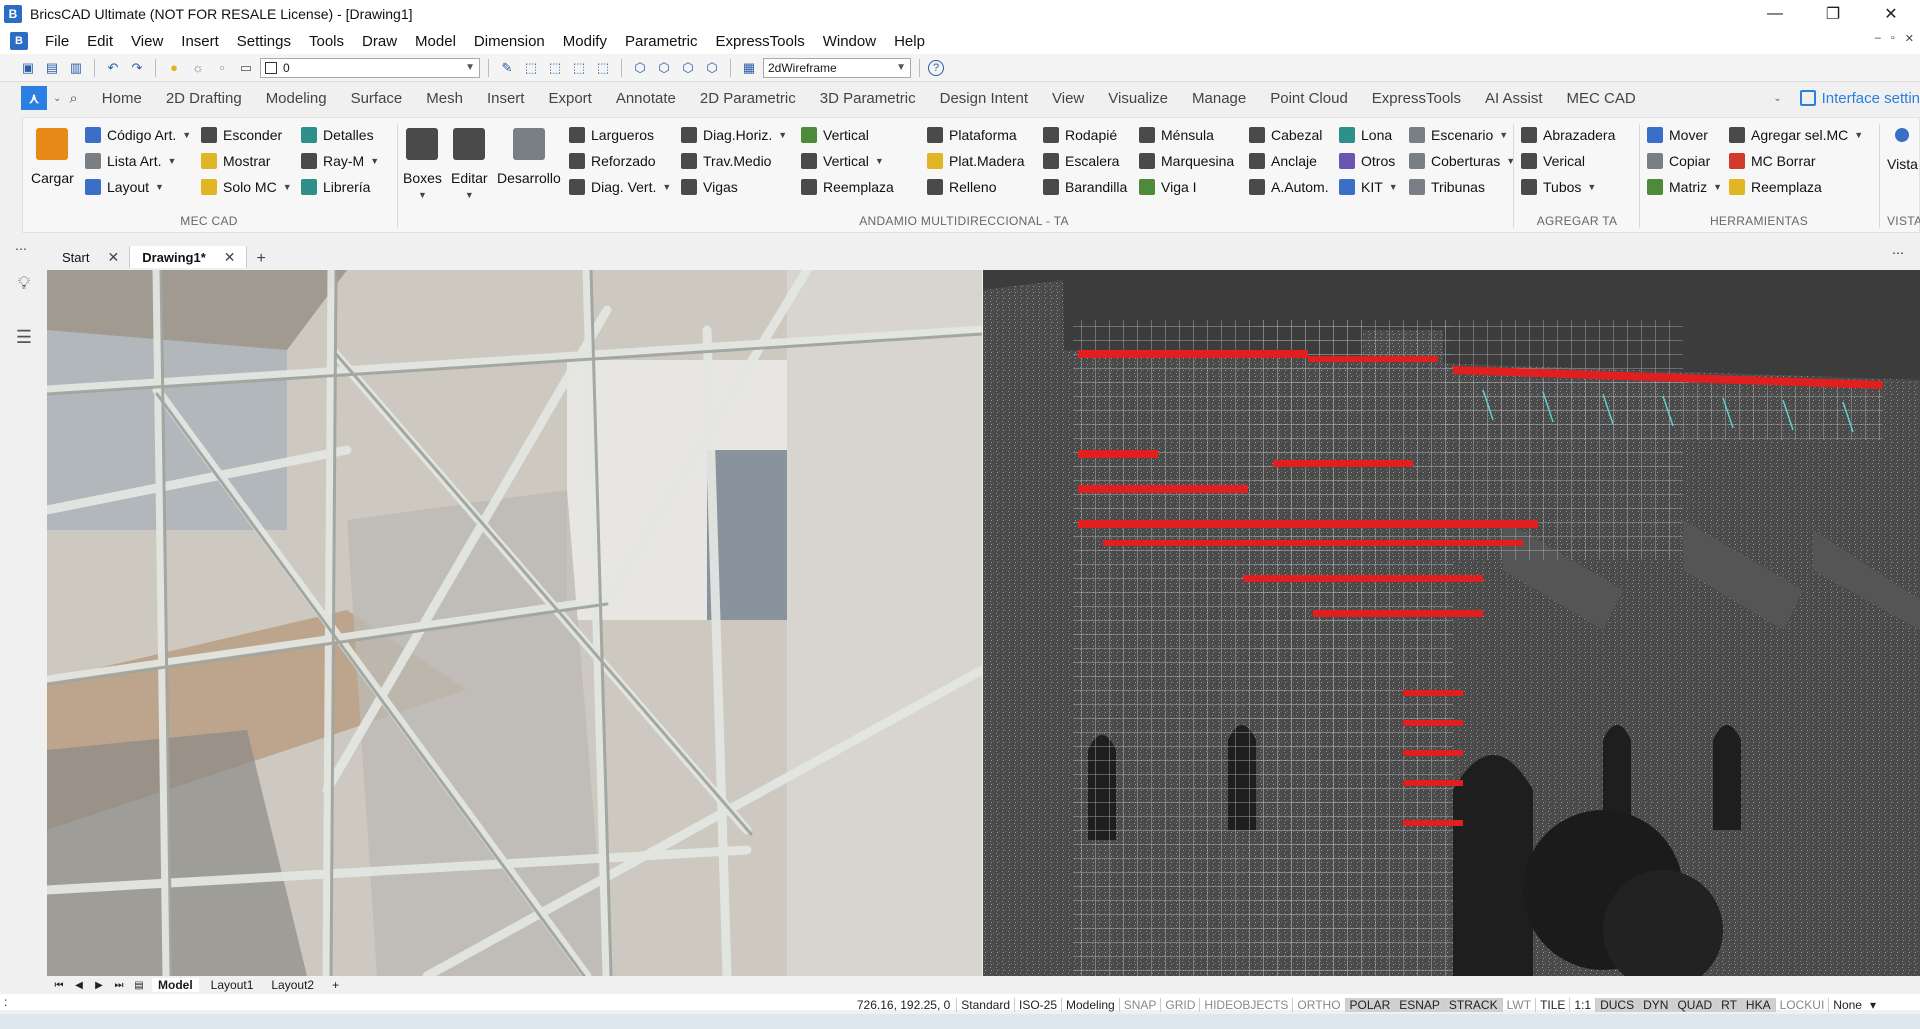 The height and width of the screenshot is (1029, 1920). I want to click on status-hka: HKA, so click(1757, 1005).